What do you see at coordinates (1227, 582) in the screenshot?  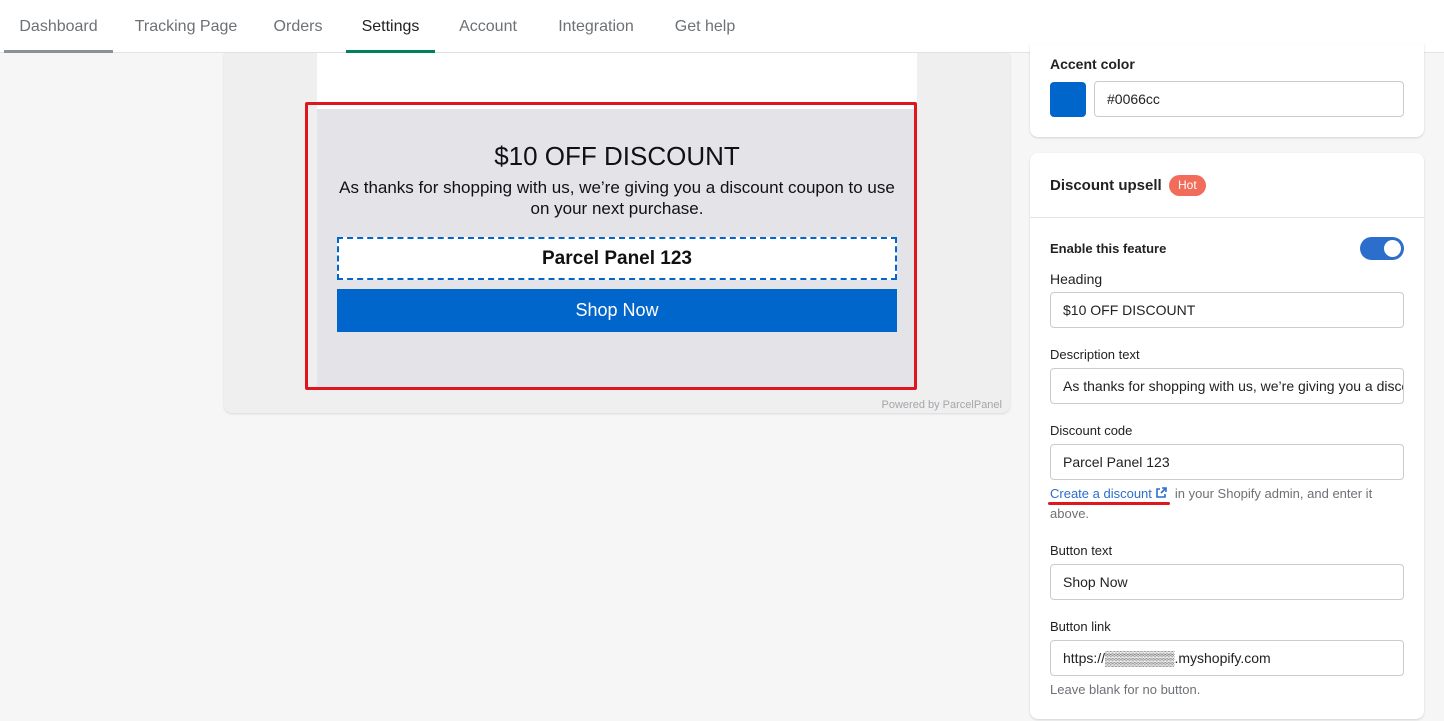 I see `button-text-input: Shop Now` at bounding box center [1227, 582].